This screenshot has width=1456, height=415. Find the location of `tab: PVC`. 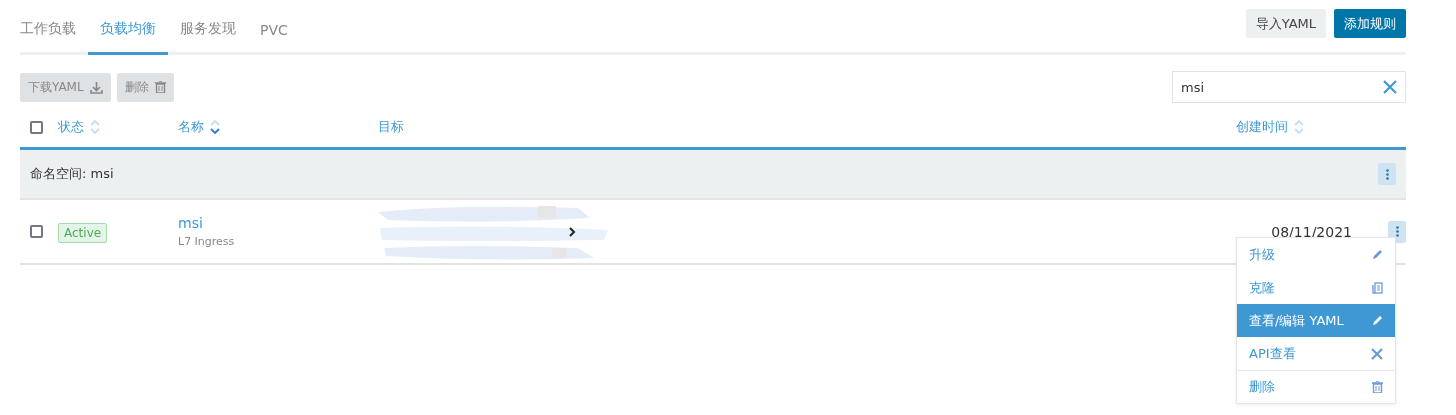

tab: PVC is located at coordinates (274, 38).